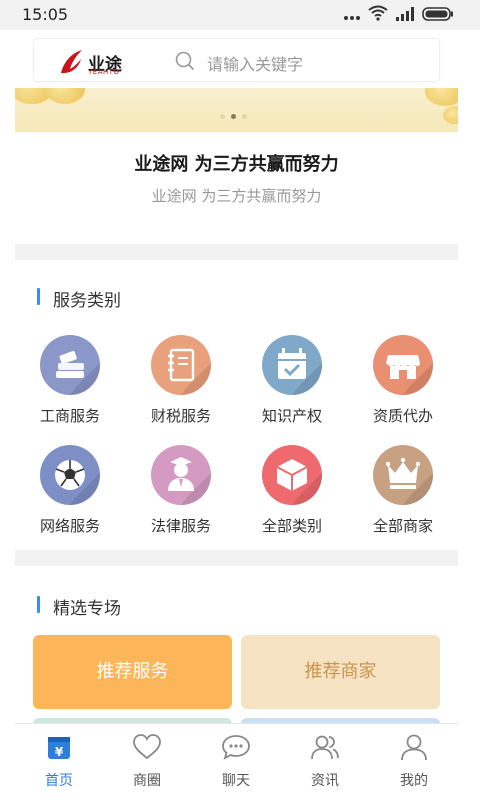 Image resolution: width=480 pixels, height=800 pixels. Describe the element at coordinates (236, 110) in the screenshot. I see `banner-carousel` at that location.